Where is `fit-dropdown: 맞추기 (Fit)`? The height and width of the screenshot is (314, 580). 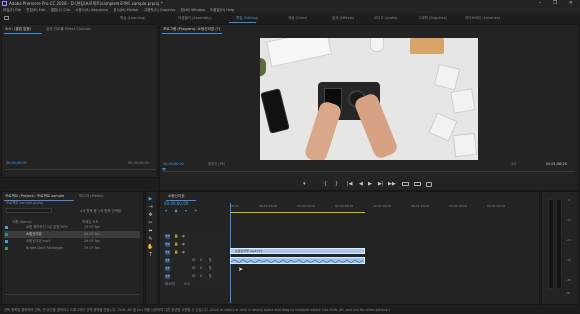
fit-dropdown: 맞추기 (Fit) is located at coordinates (216, 164).